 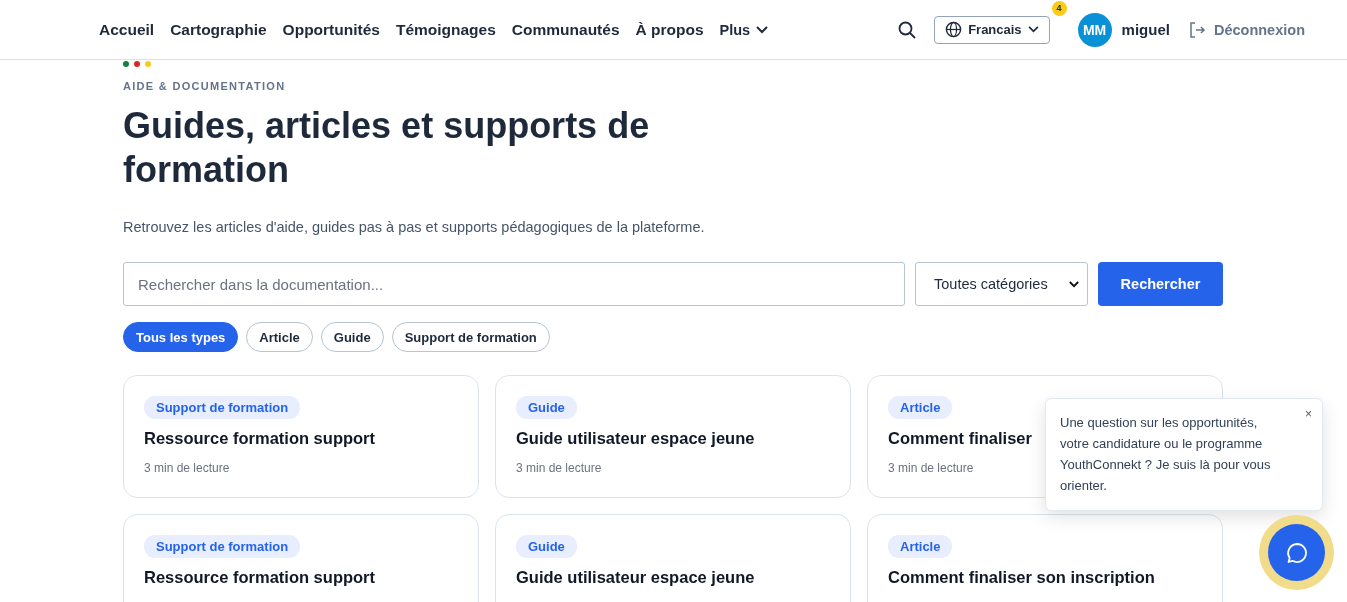 I want to click on card-title: Comment finaliser son inscription, so click(x=1021, y=577).